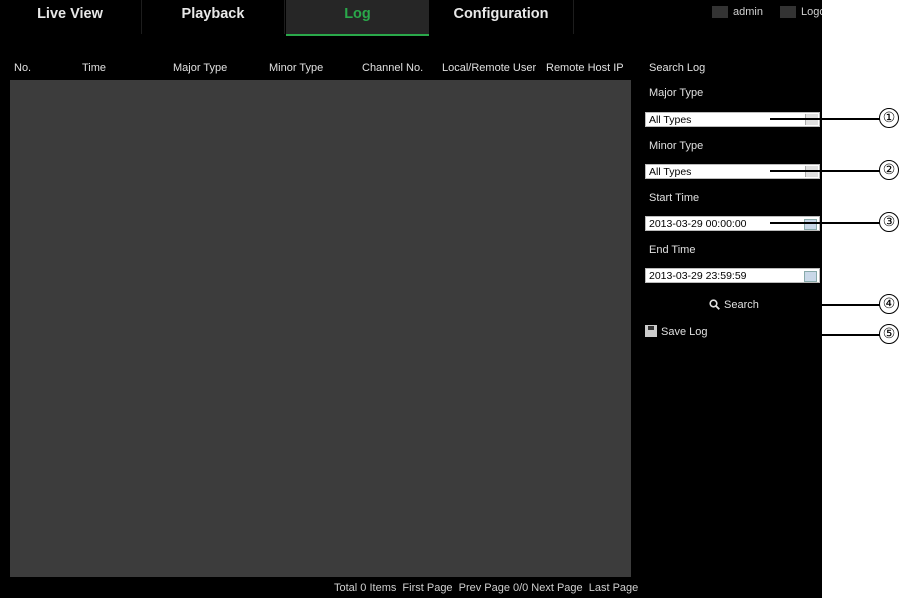  What do you see at coordinates (676, 93) in the screenshot?
I see `major-type-label: Major Type` at bounding box center [676, 93].